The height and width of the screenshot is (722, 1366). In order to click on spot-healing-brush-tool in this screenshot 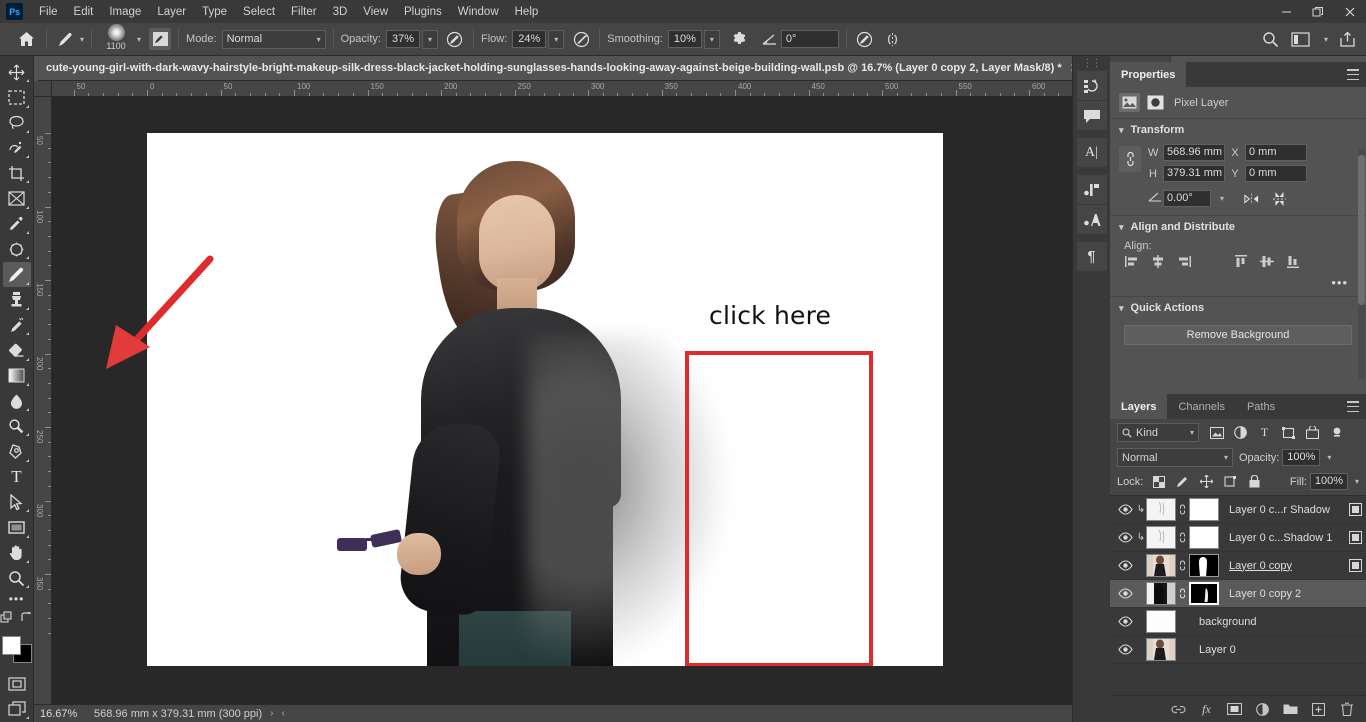, I will do `click(17, 249)`.